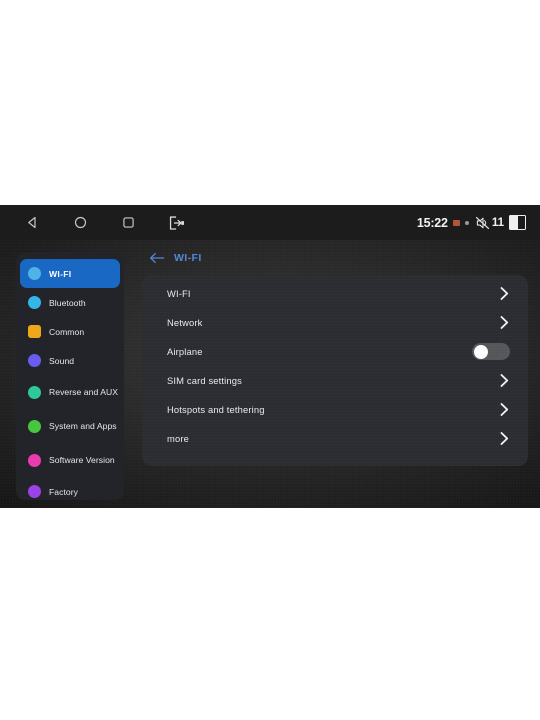  What do you see at coordinates (93, 223) in the screenshot?
I see `navigation-button-group` at bounding box center [93, 223].